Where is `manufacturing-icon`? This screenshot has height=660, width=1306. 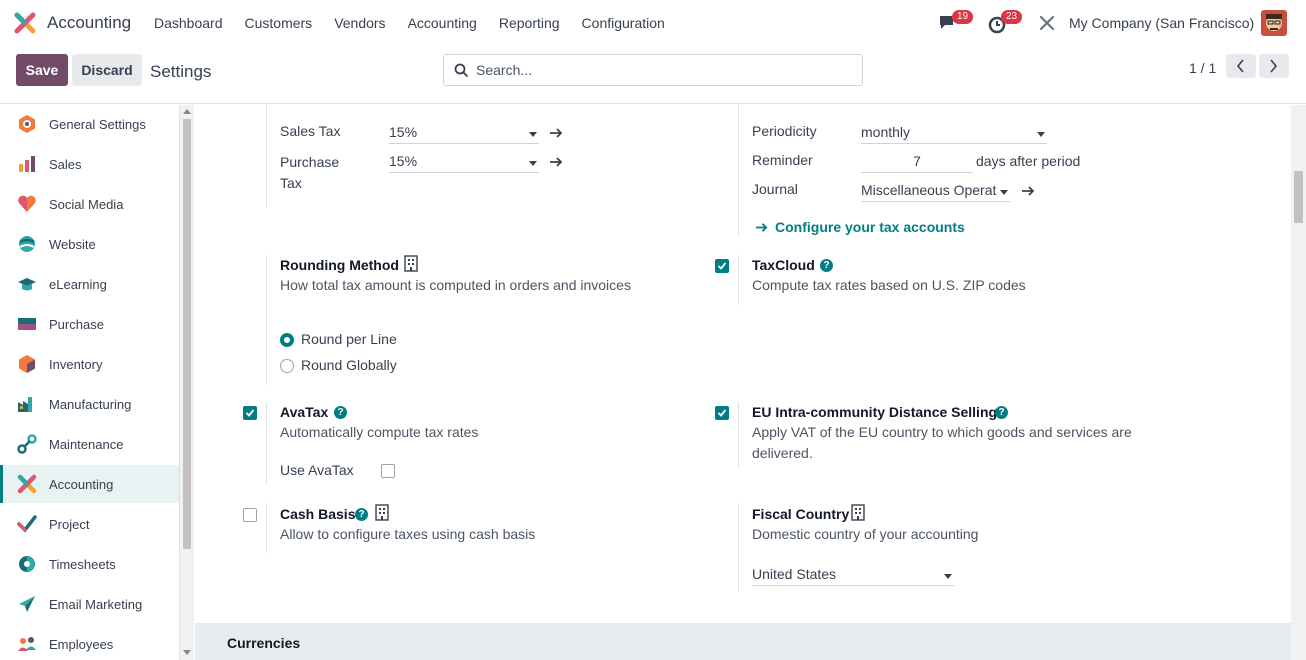 manufacturing-icon is located at coordinates (25, 404).